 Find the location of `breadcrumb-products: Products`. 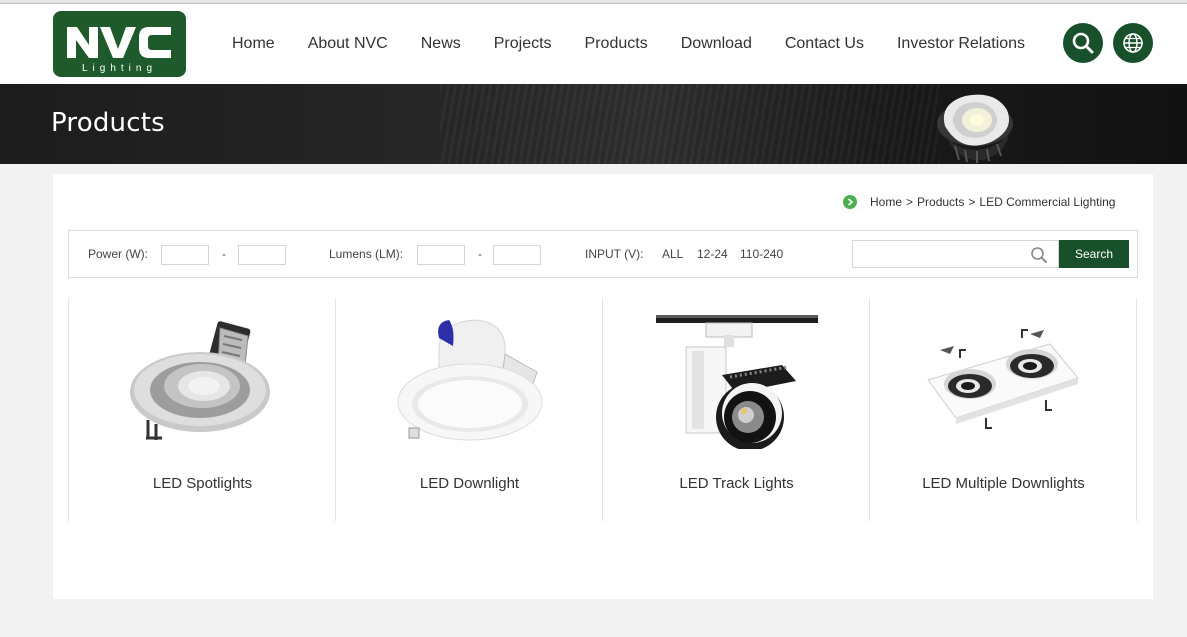

breadcrumb-products: Products is located at coordinates (940, 202).